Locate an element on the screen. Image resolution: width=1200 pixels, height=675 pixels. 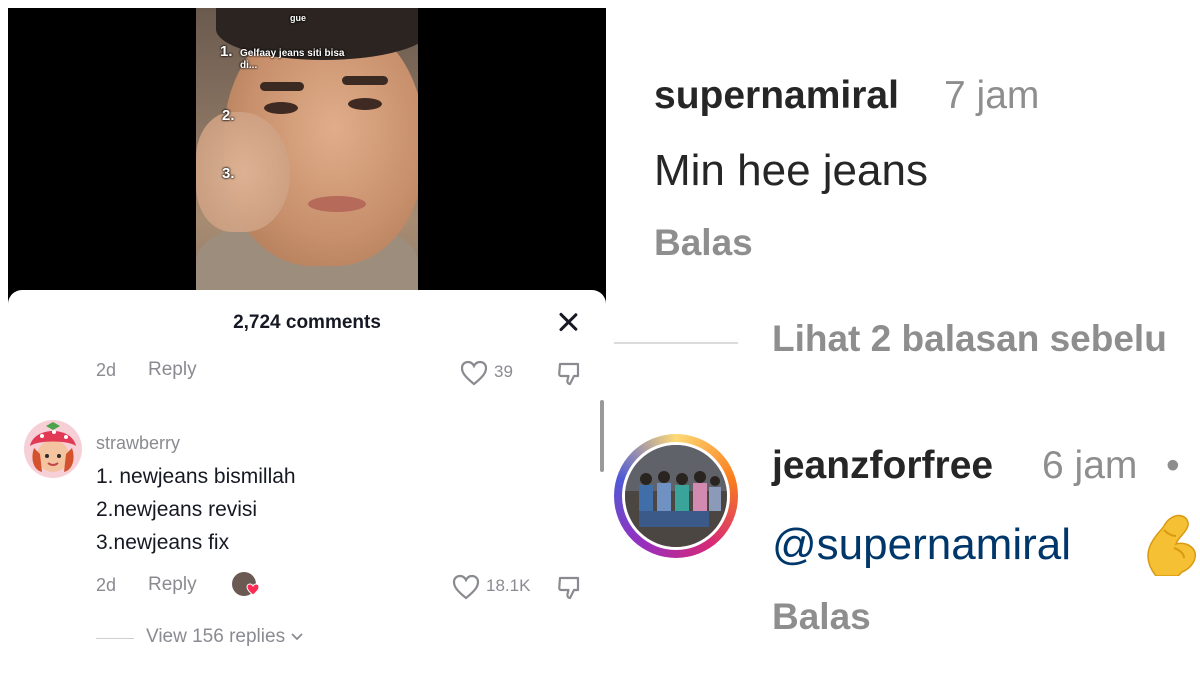
left-eye is located at coordinates (281, 108).